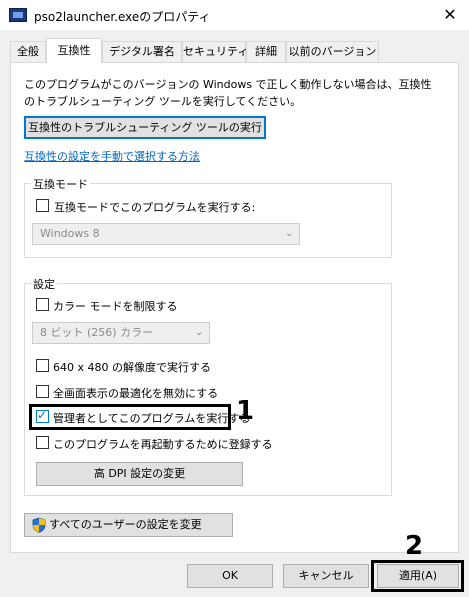  I want to click on manual-settings-link: 互換性の設定を手動で選択する方法, so click(112, 156).